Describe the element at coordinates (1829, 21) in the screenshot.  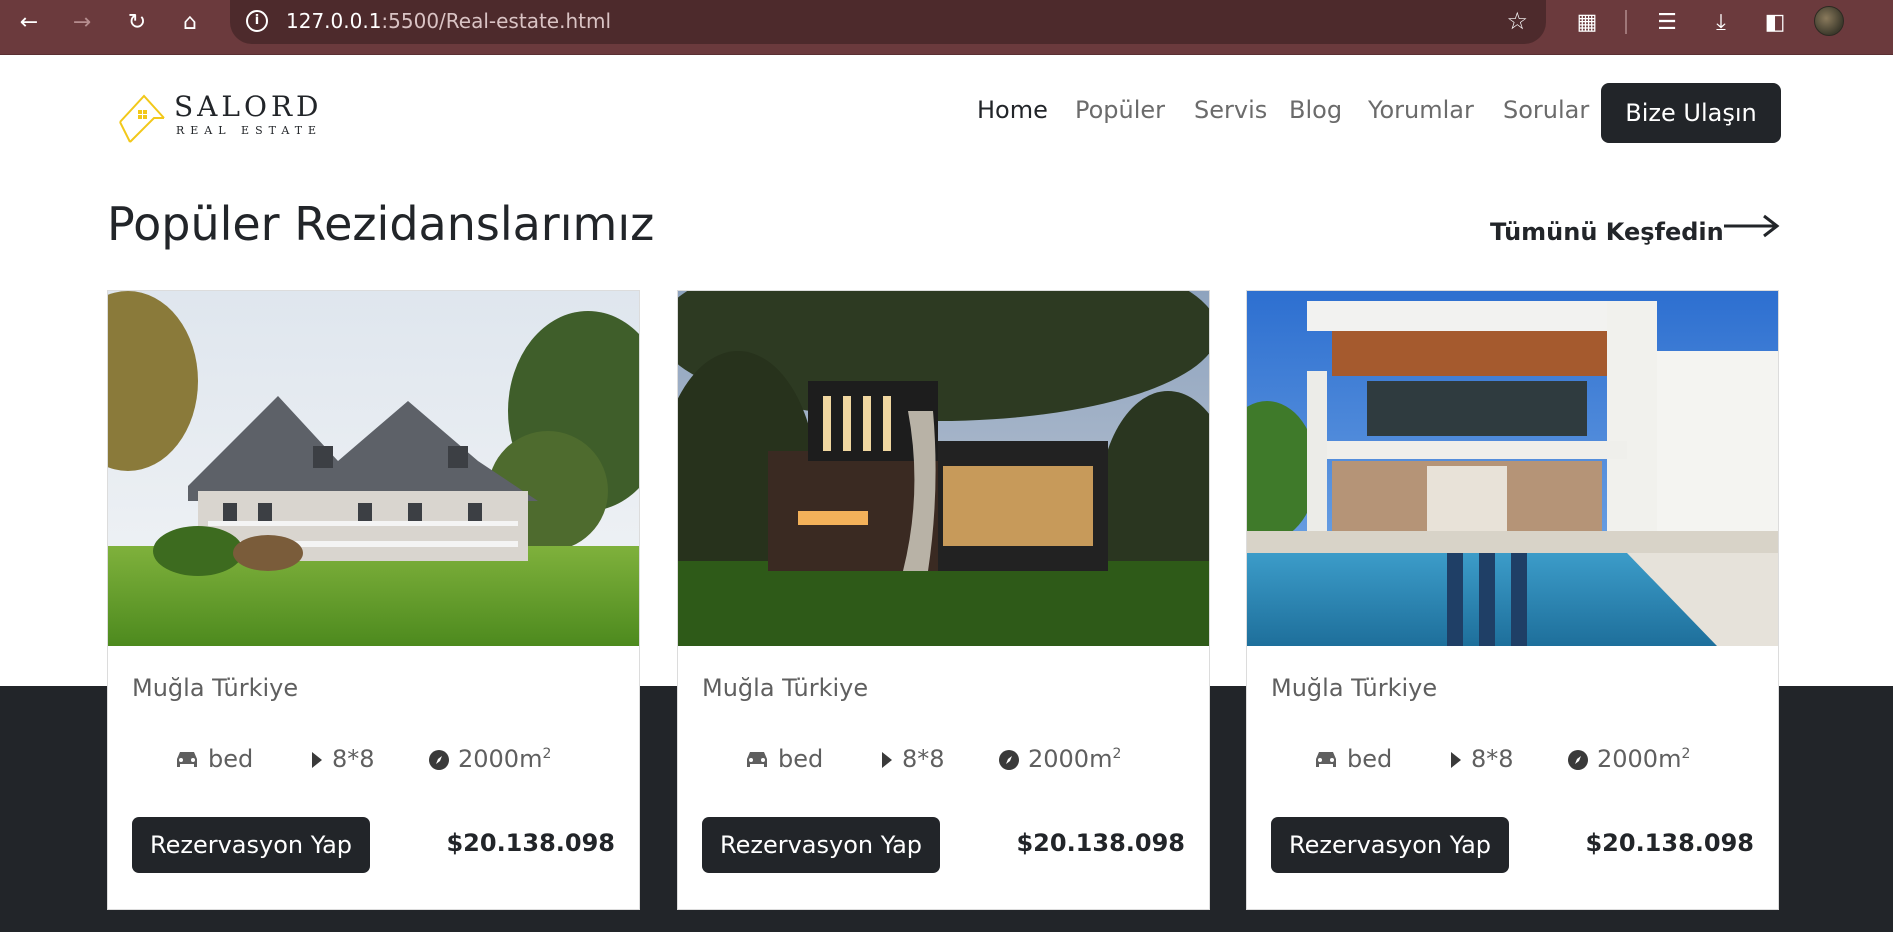
I see `profile-avatar` at that location.